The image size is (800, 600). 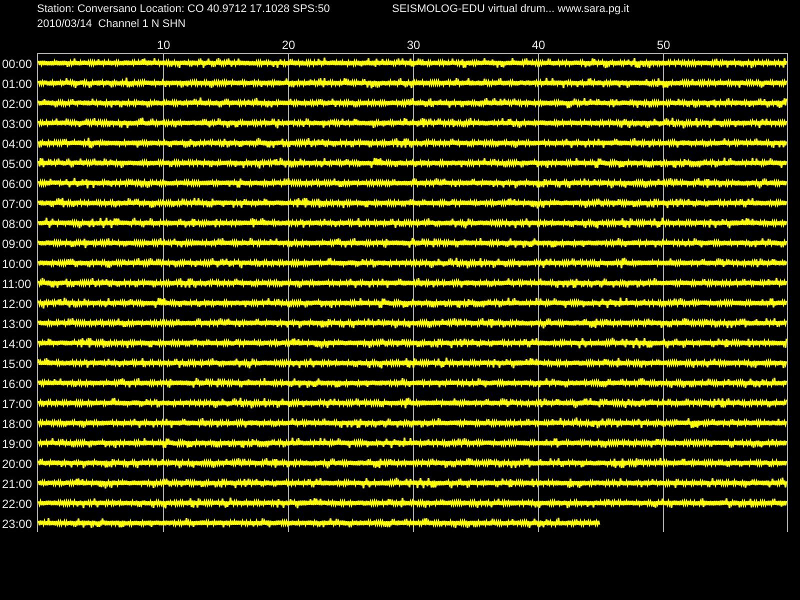 I want to click on hour-label: 07:00, so click(x=17, y=204).